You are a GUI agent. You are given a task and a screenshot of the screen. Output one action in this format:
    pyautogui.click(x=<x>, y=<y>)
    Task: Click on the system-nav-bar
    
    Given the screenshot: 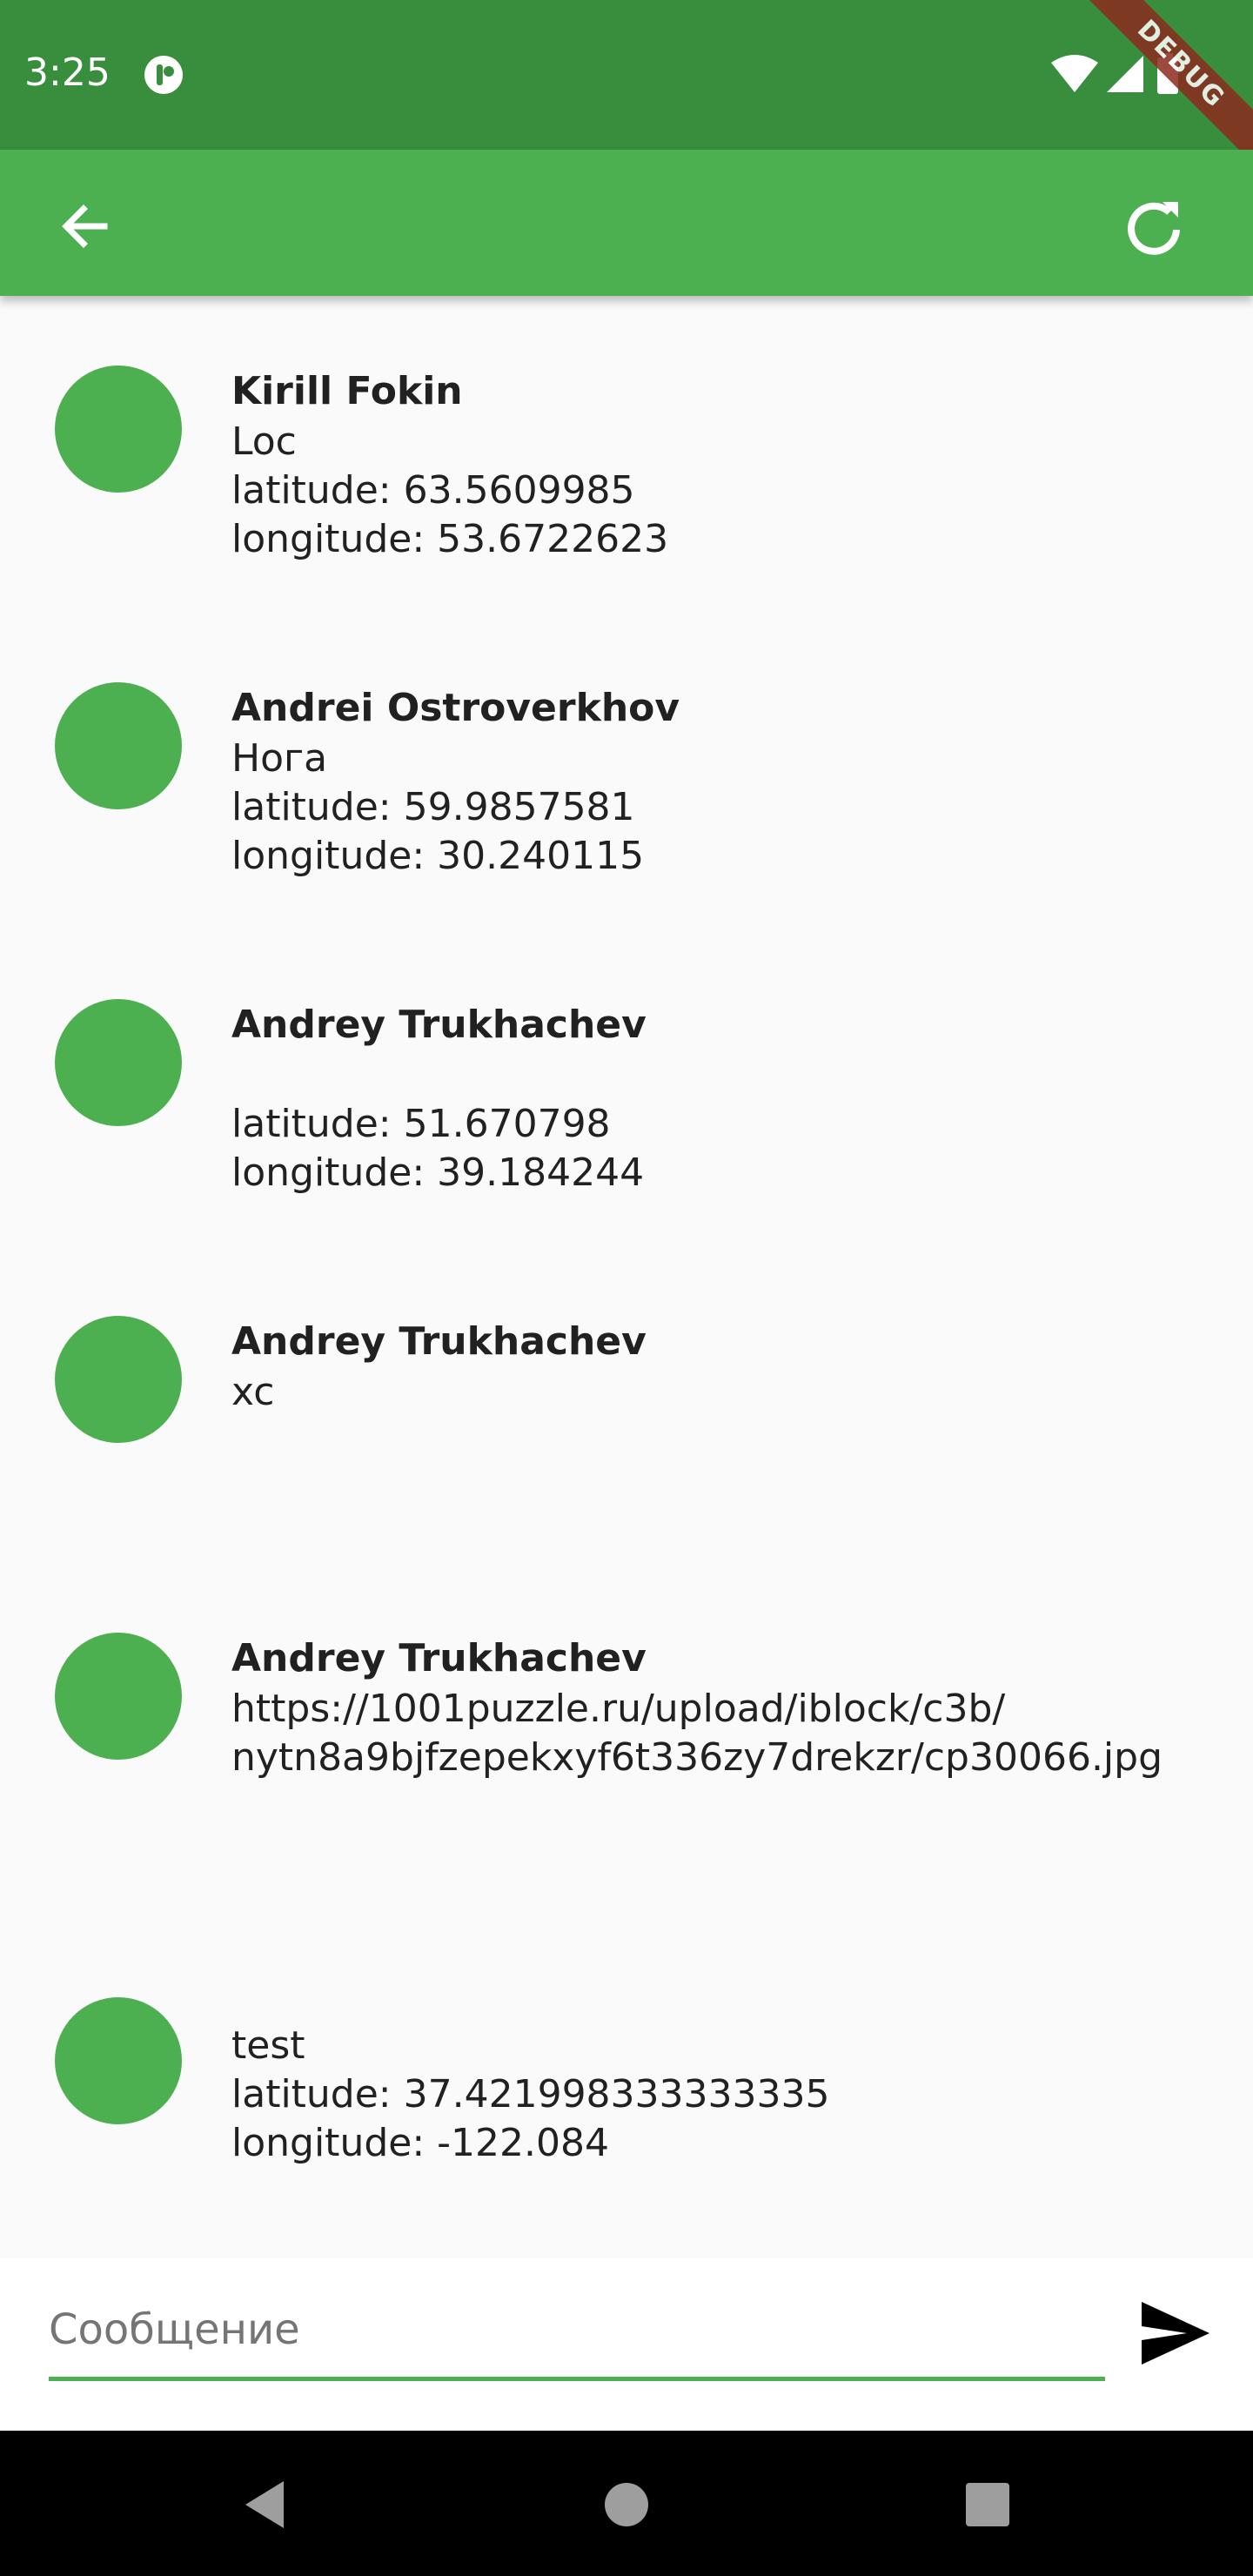 What is the action you would take?
    pyautogui.click(x=626, y=2504)
    